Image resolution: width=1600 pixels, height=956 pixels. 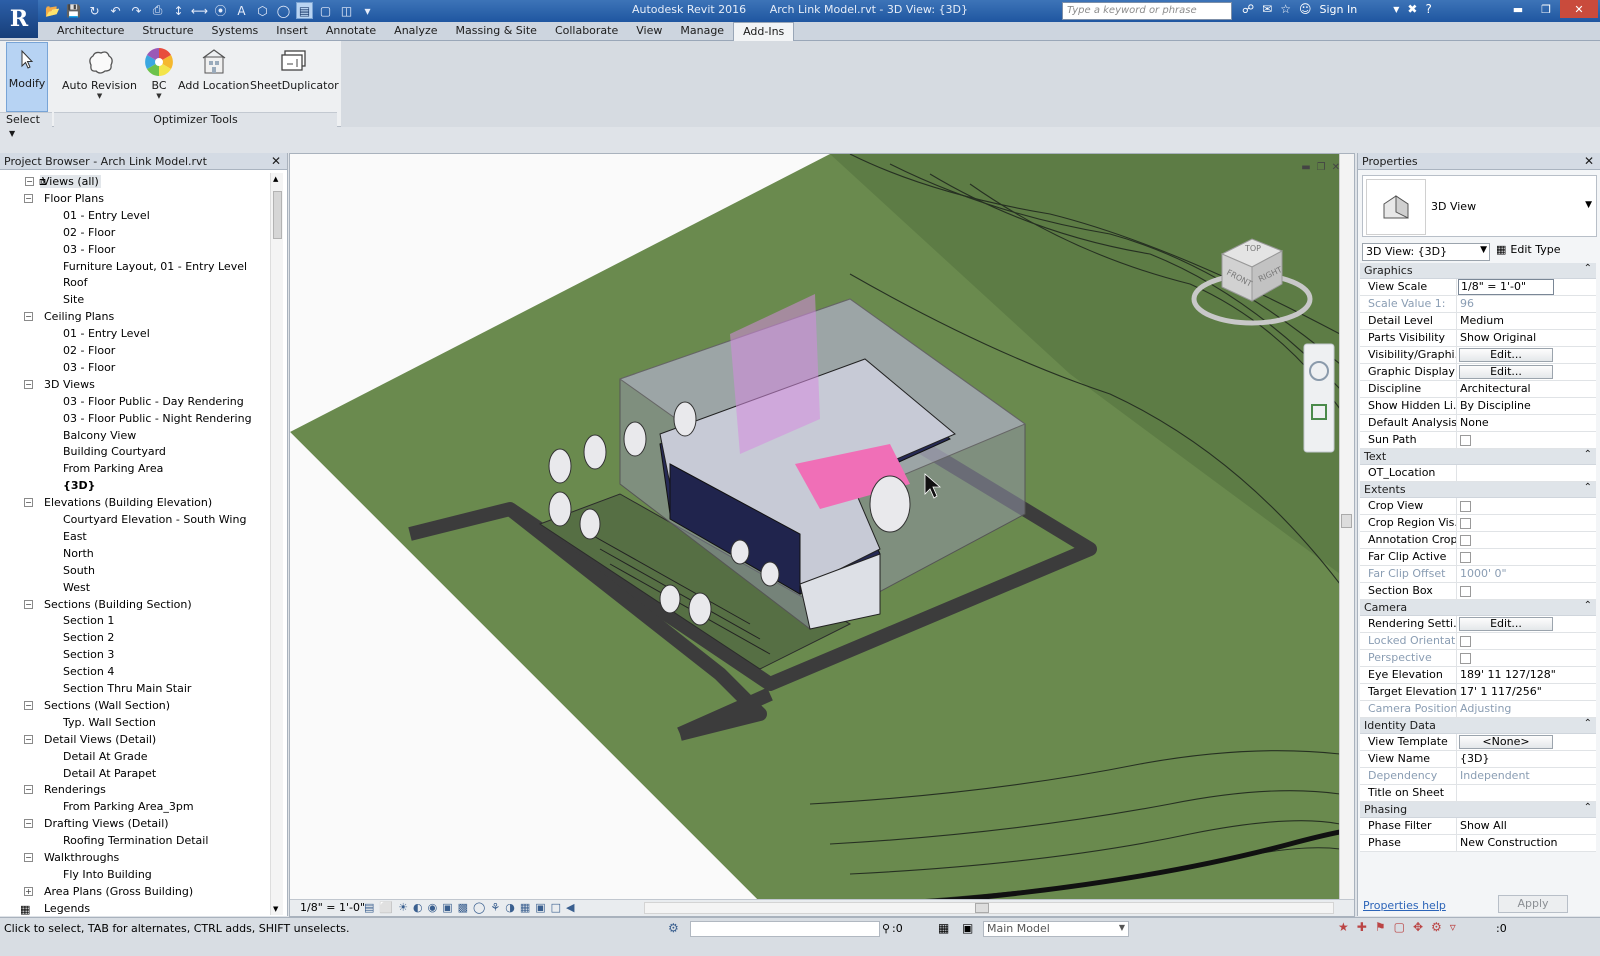 What do you see at coordinates (1526, 406) in the screenshot?
I see `property-value: By Discipline` at bounding box center [1526, 406].